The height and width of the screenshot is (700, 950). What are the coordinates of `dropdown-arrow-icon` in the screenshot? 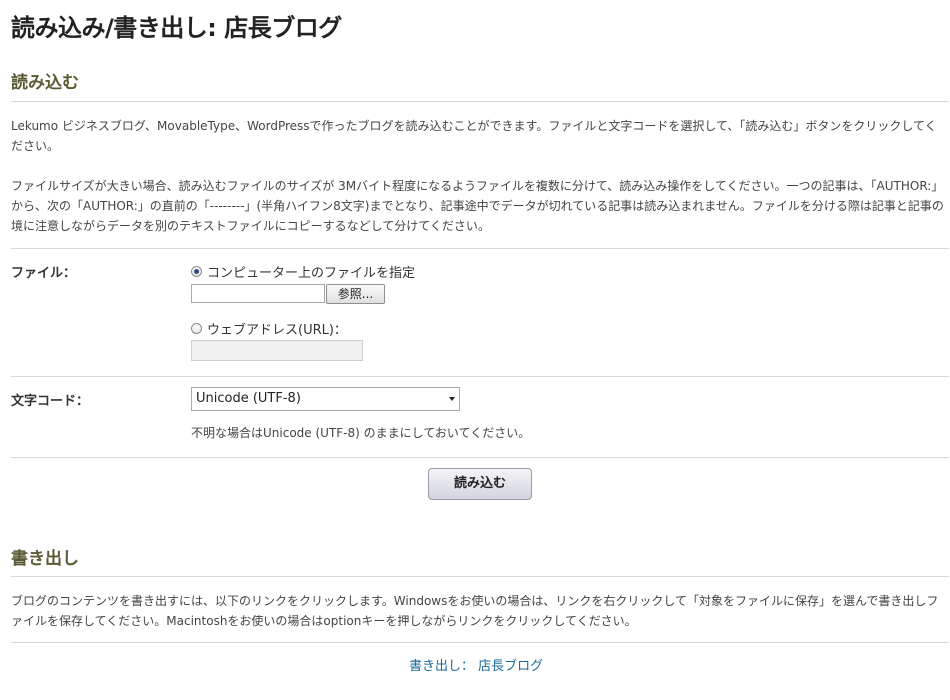 It's located at (452, 399).